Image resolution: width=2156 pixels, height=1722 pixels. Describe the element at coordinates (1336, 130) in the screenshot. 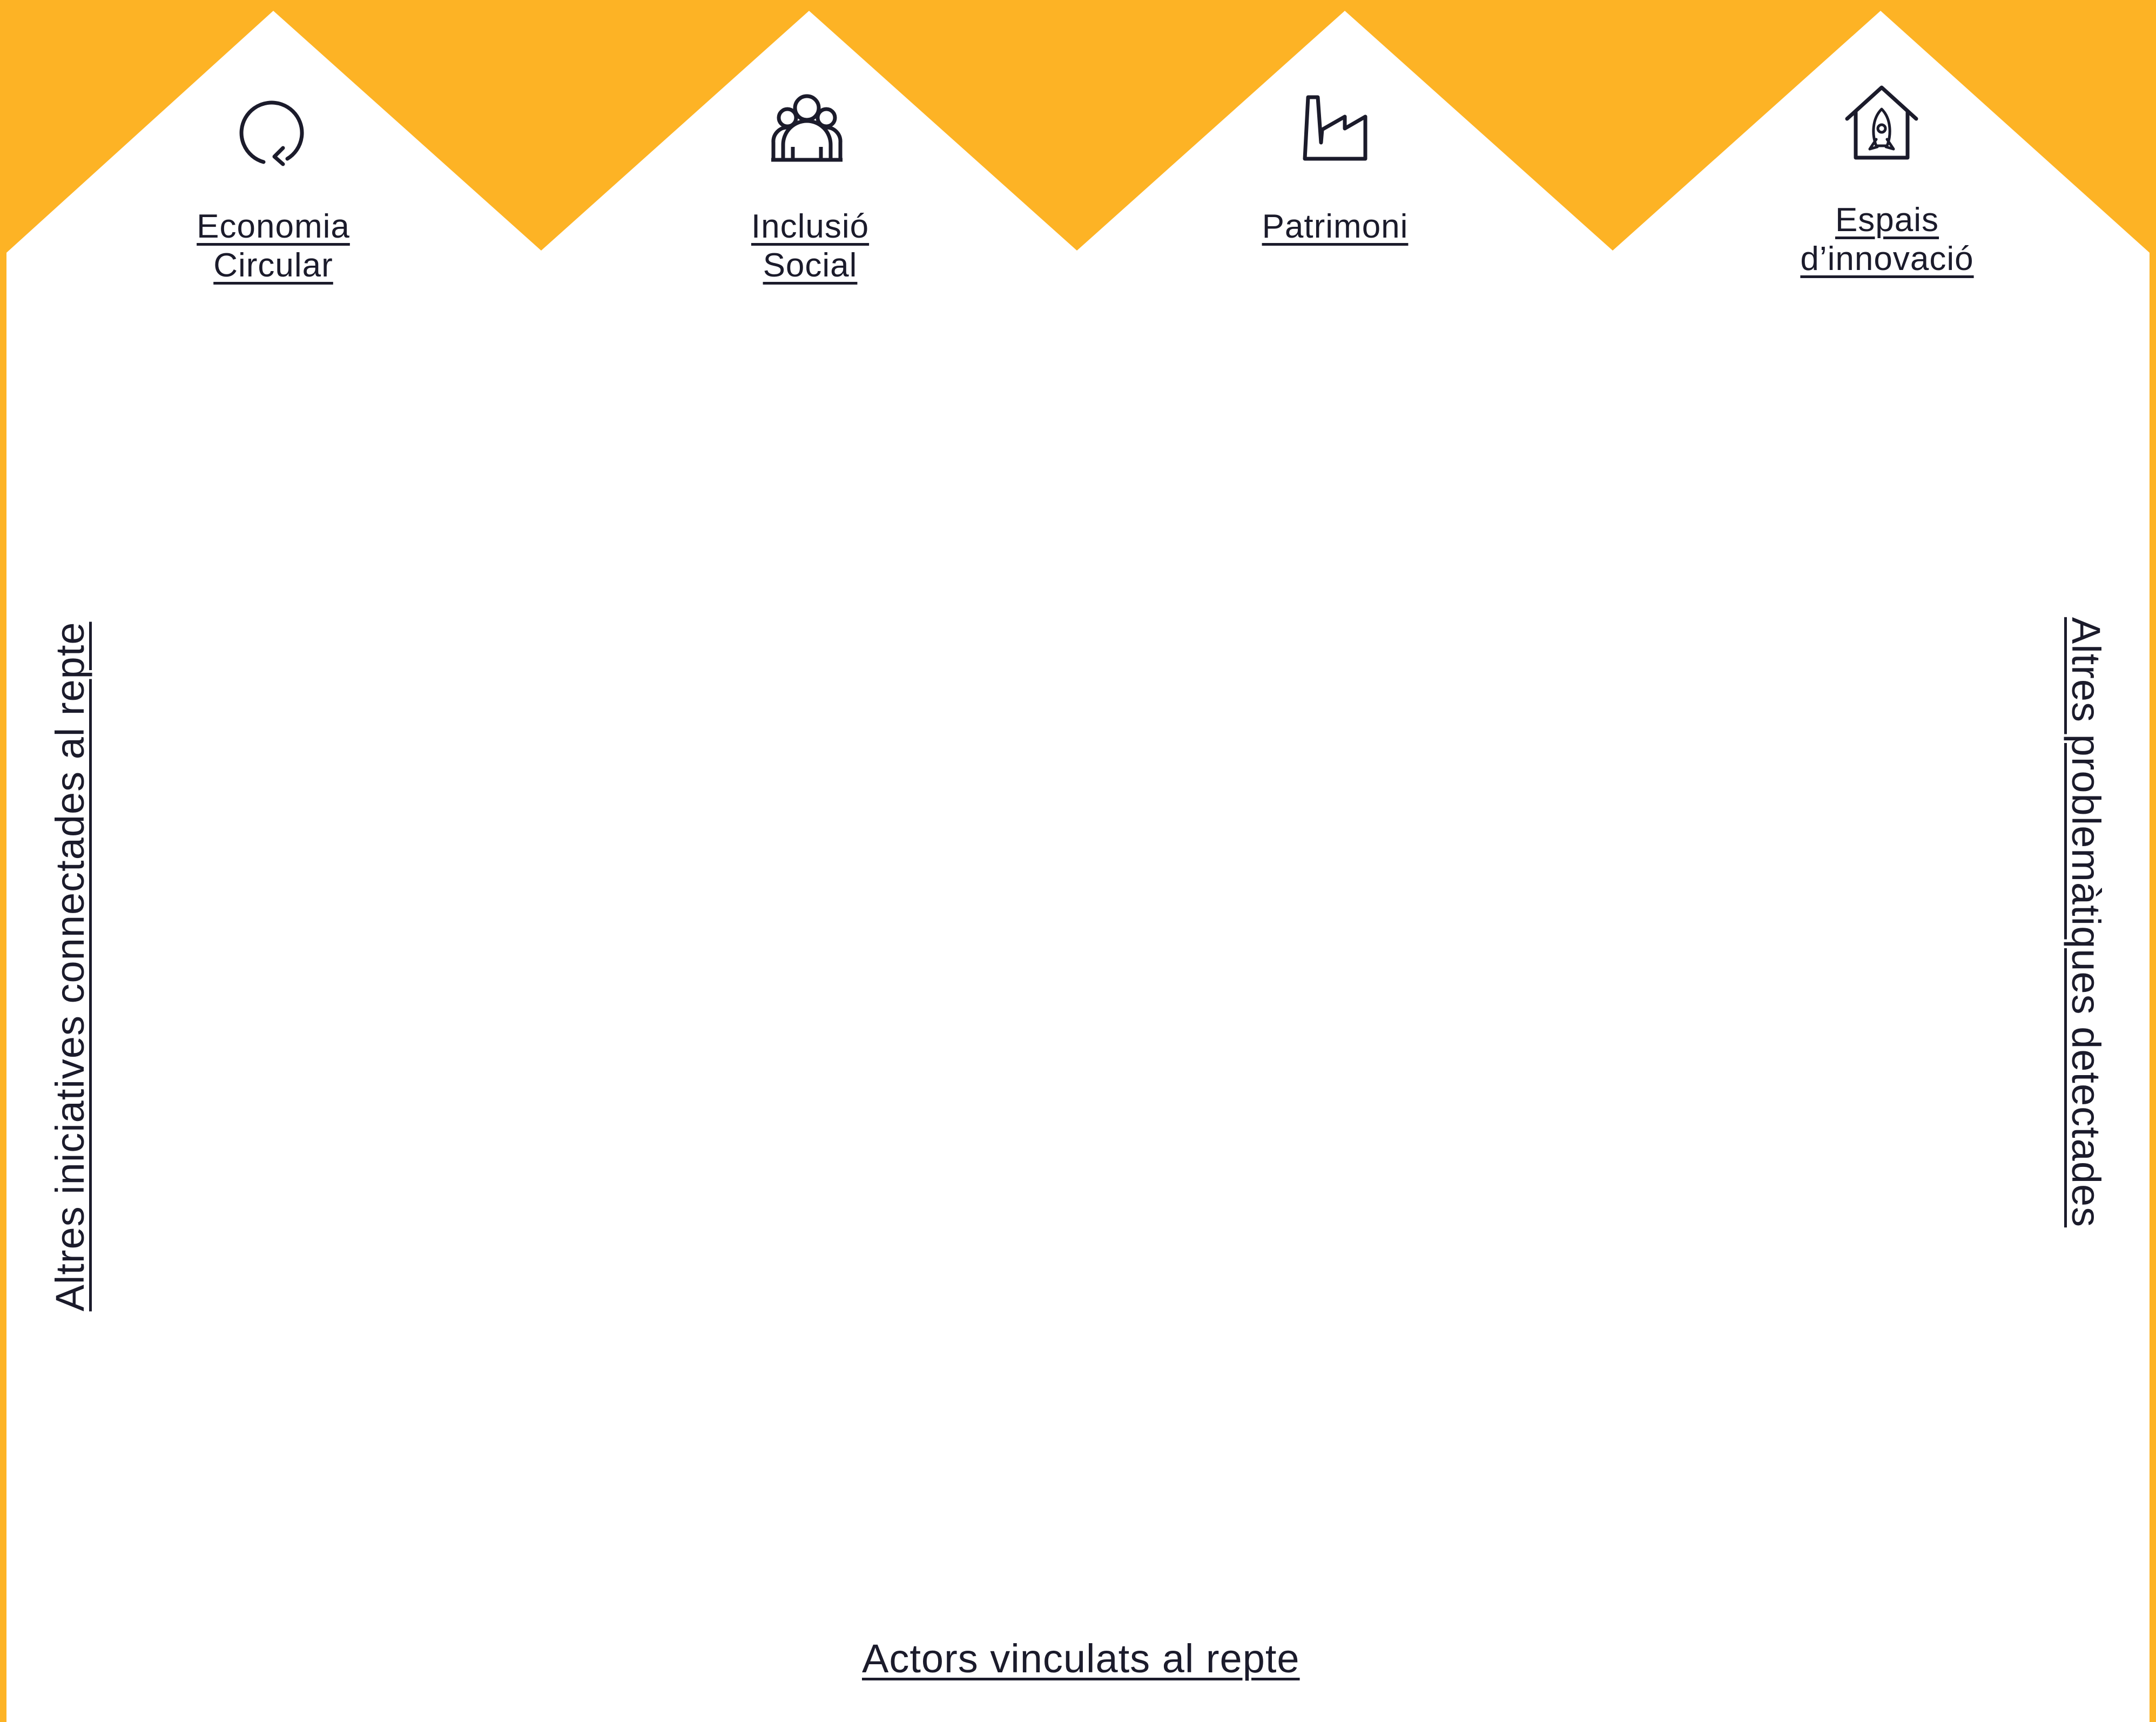

I see `factory-icon` at that location.